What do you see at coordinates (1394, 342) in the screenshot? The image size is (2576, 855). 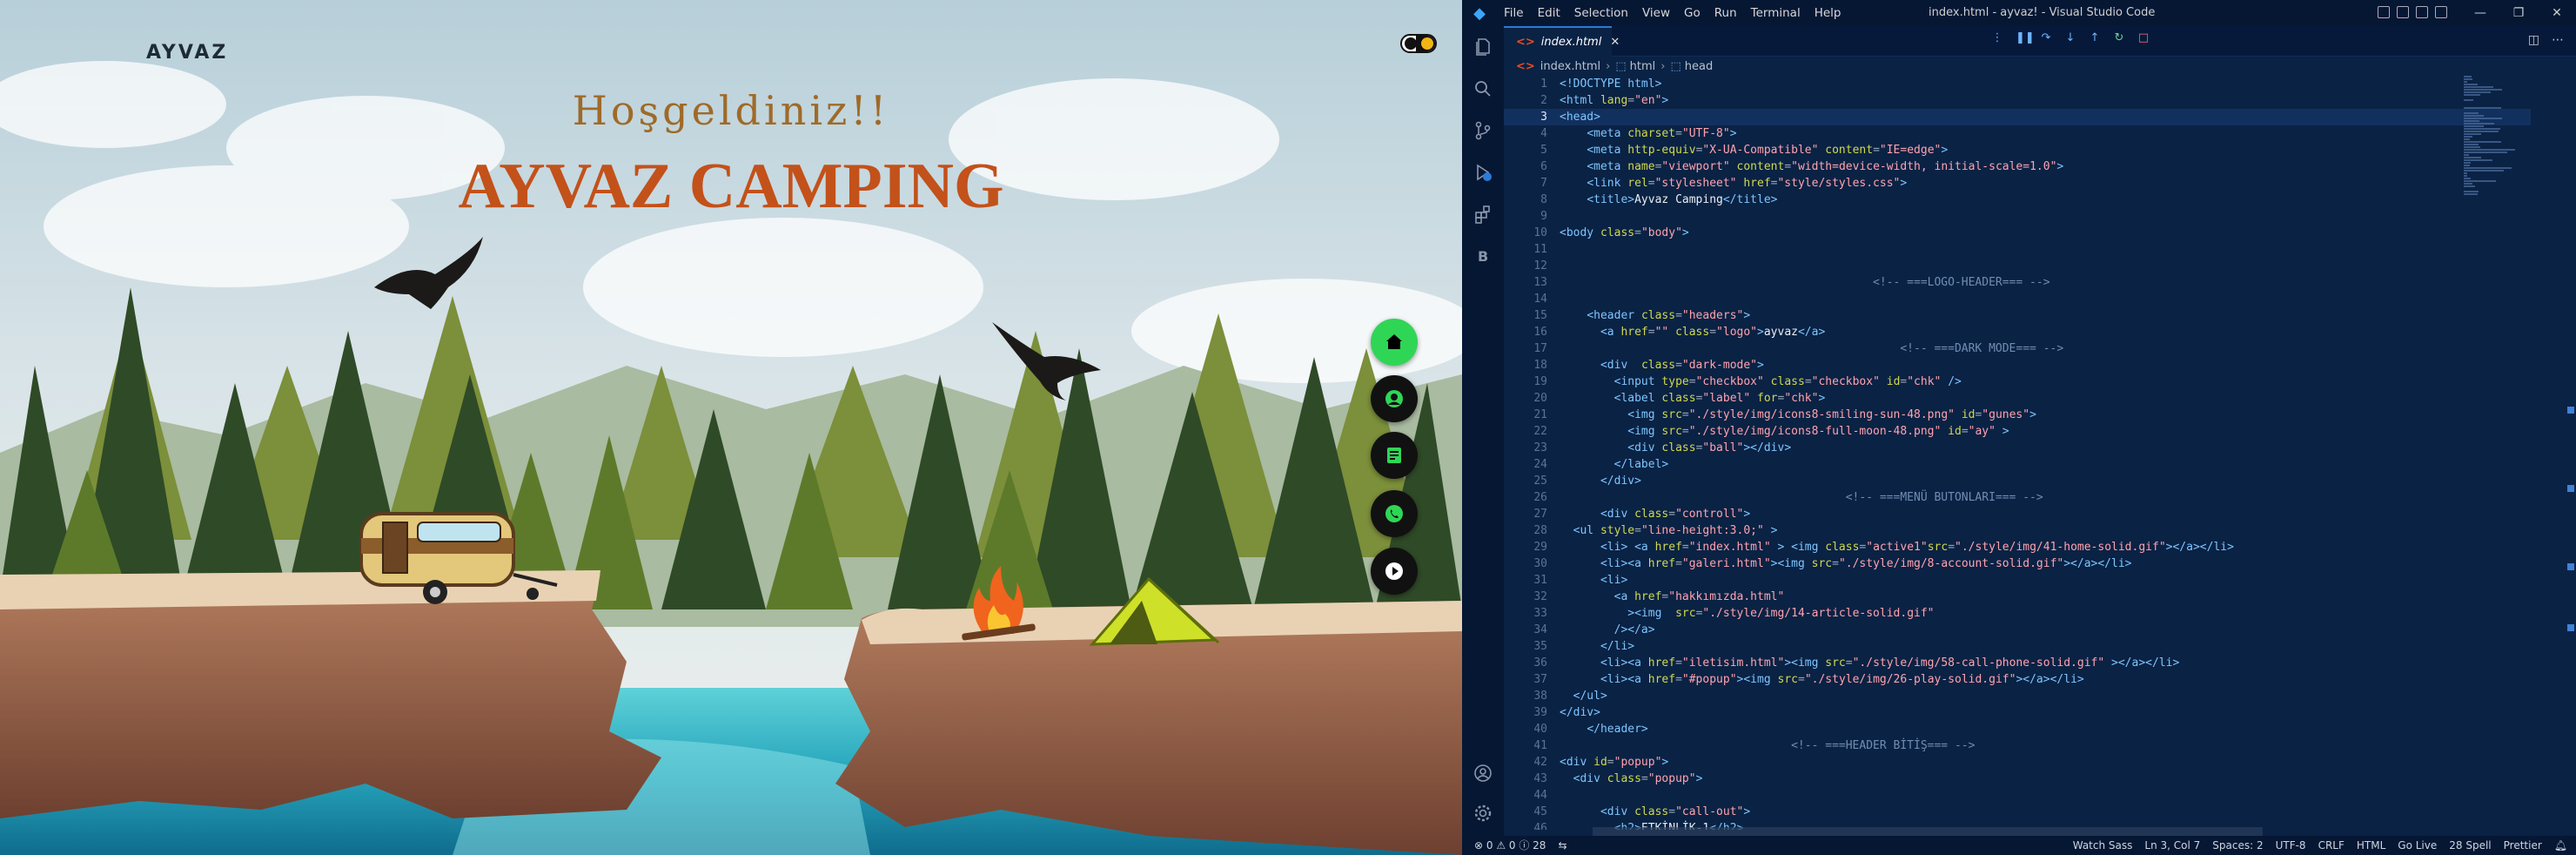 I see `nav-home-button` at bounding box center [1394, 342].